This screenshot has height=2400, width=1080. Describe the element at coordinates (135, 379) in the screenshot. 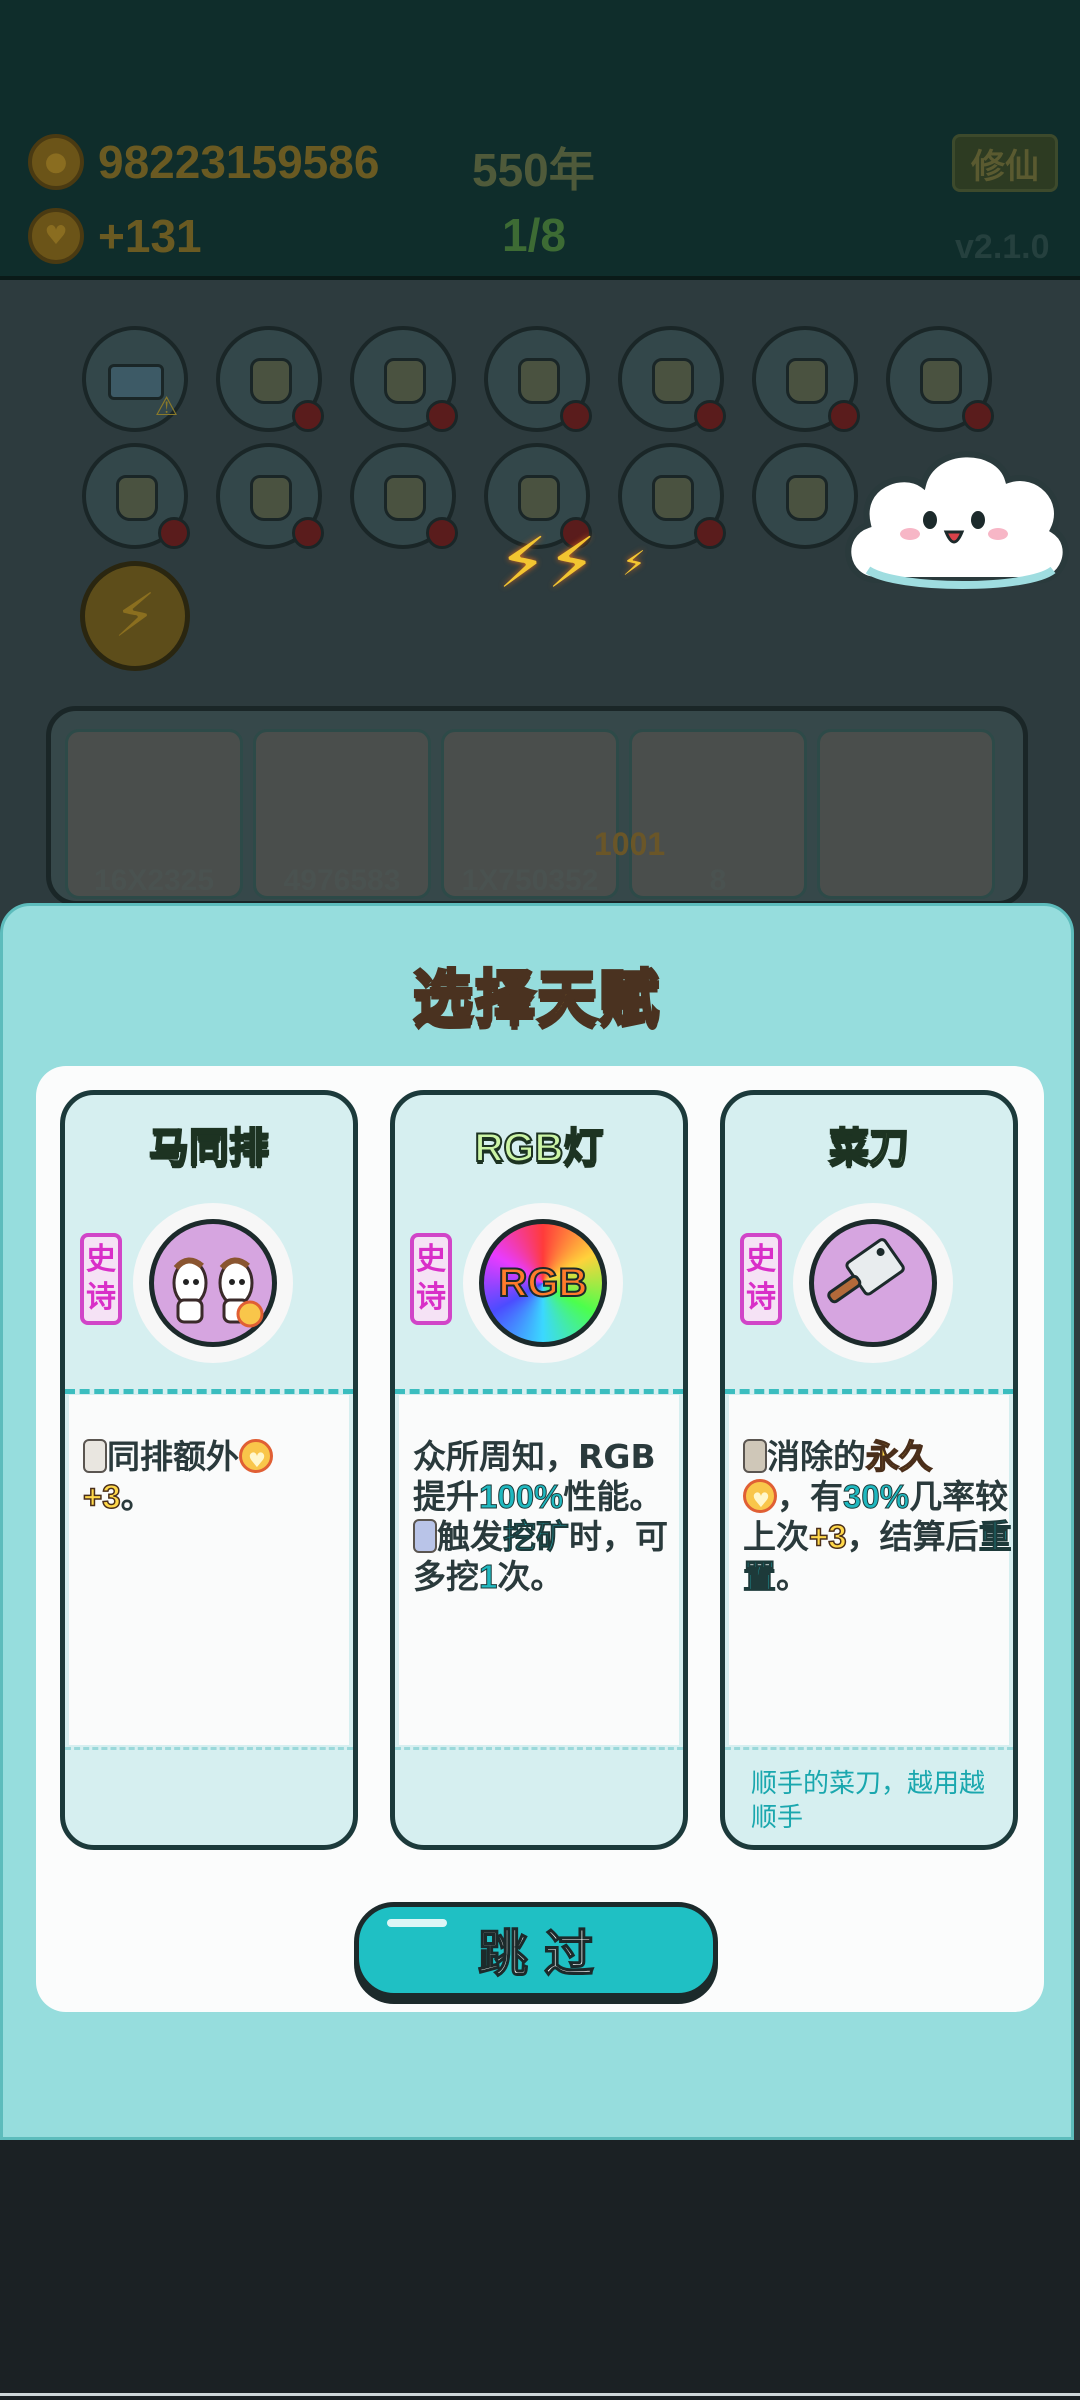

I see `board-slot-printer: ⚠` at that location.